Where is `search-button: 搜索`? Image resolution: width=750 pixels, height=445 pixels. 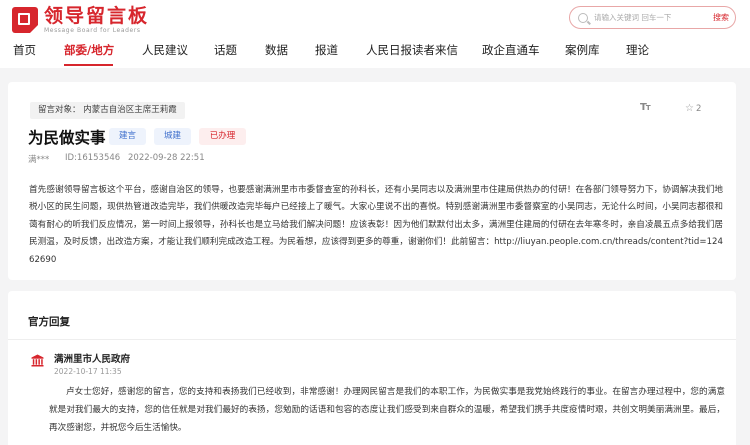 search-button: 搜索 is located at coordinates (721, 17).